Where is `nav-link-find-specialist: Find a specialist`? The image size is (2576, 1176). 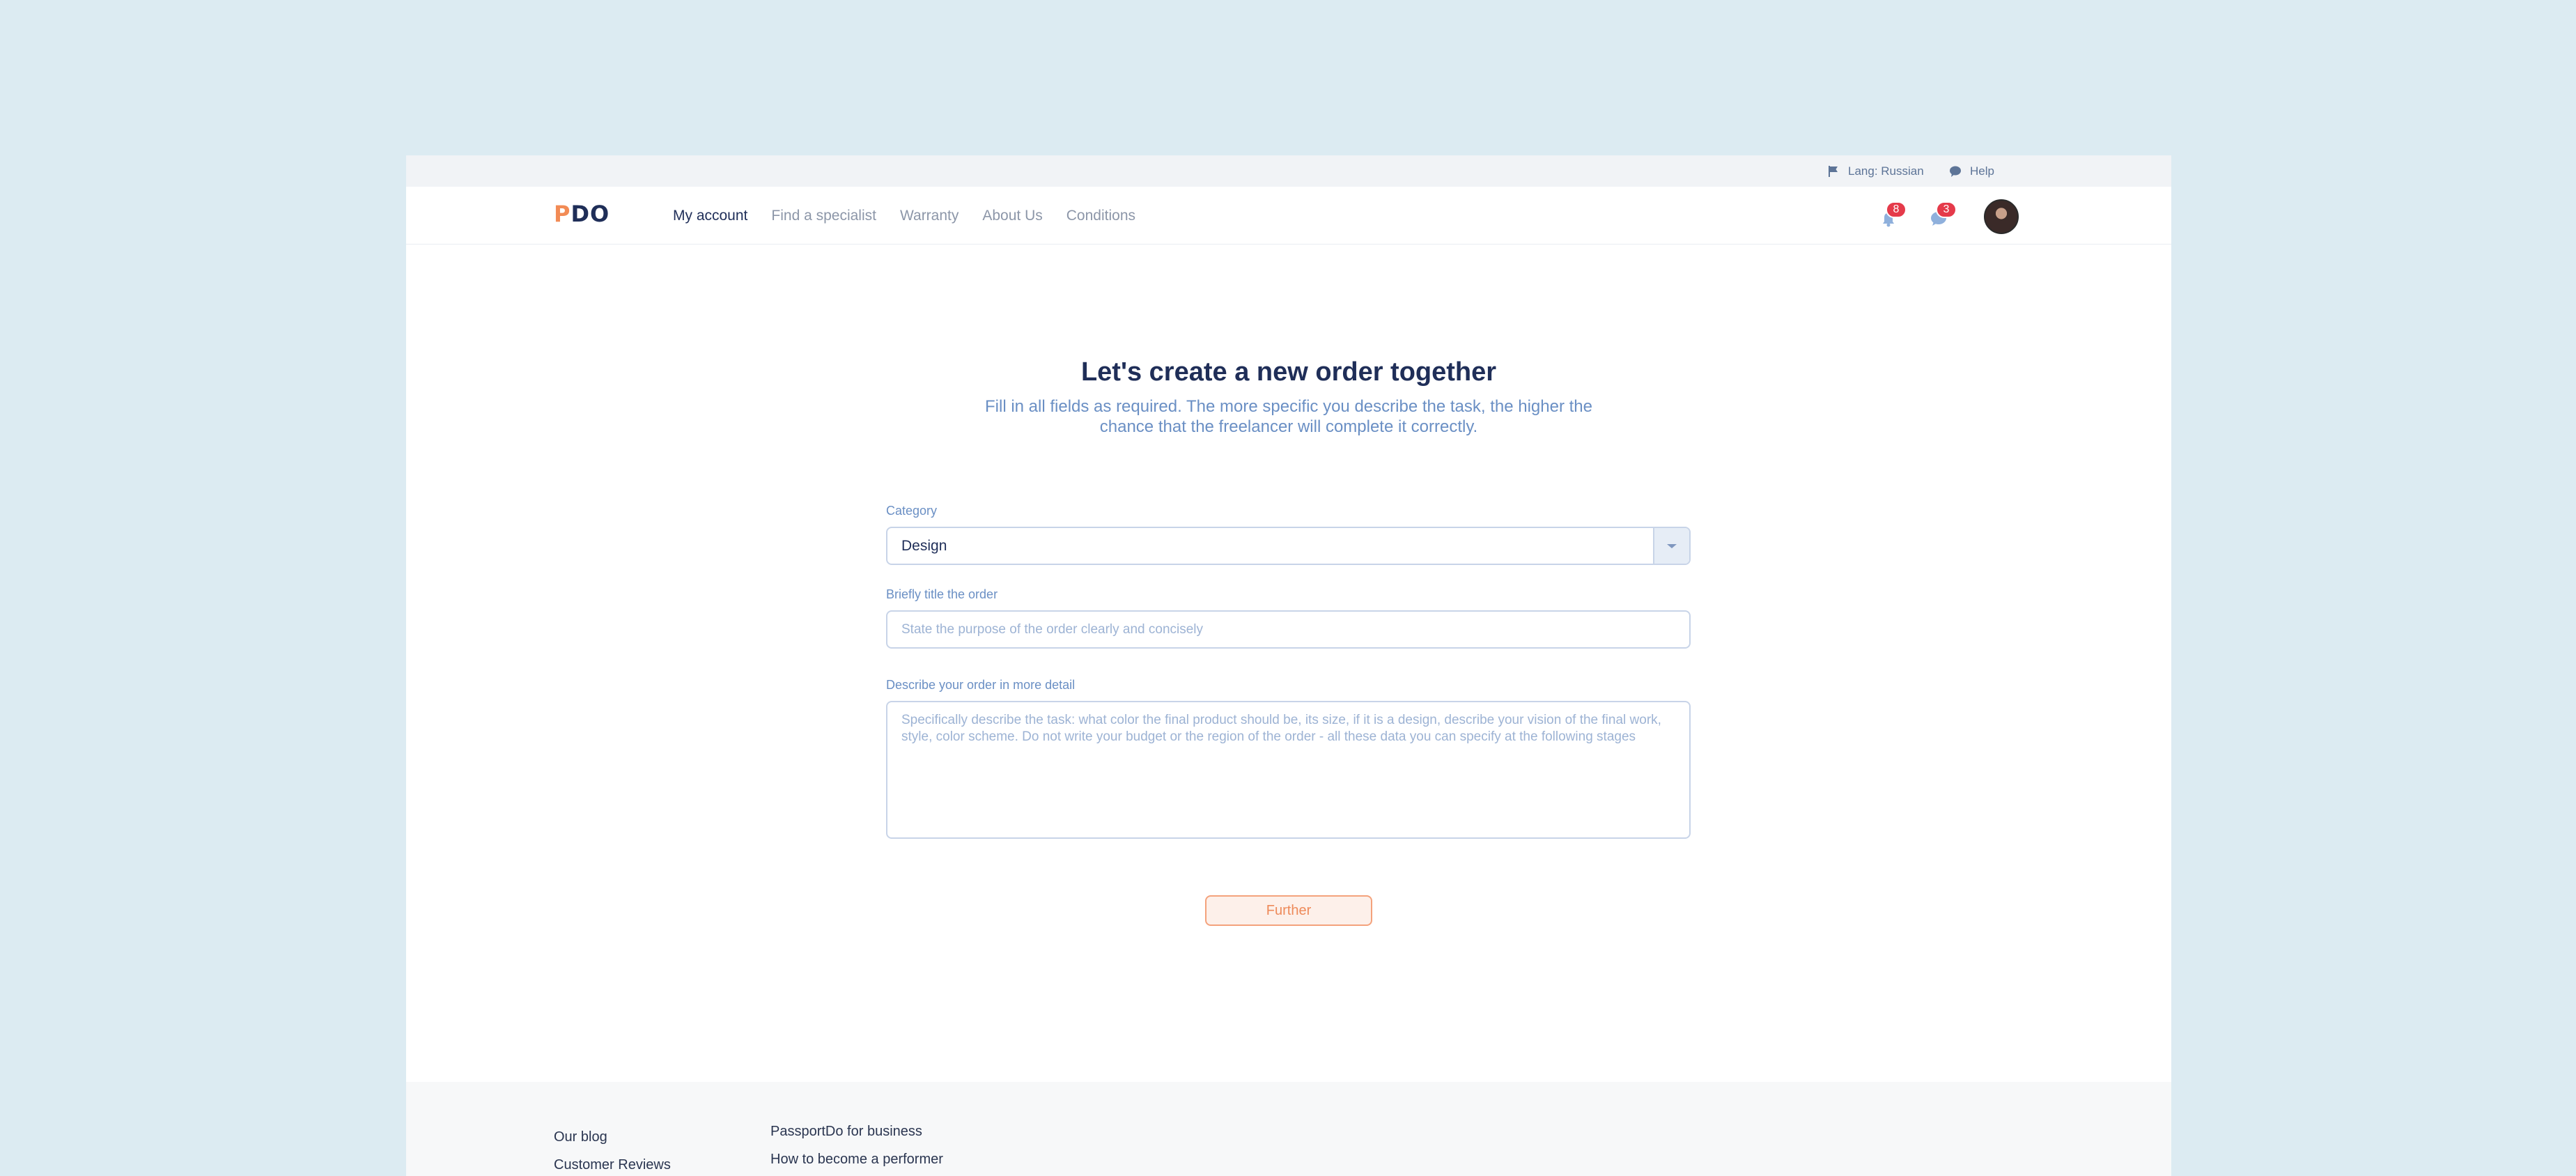 nav-link-find-specialist: Find a specialist is located at coordinates (823, 216).